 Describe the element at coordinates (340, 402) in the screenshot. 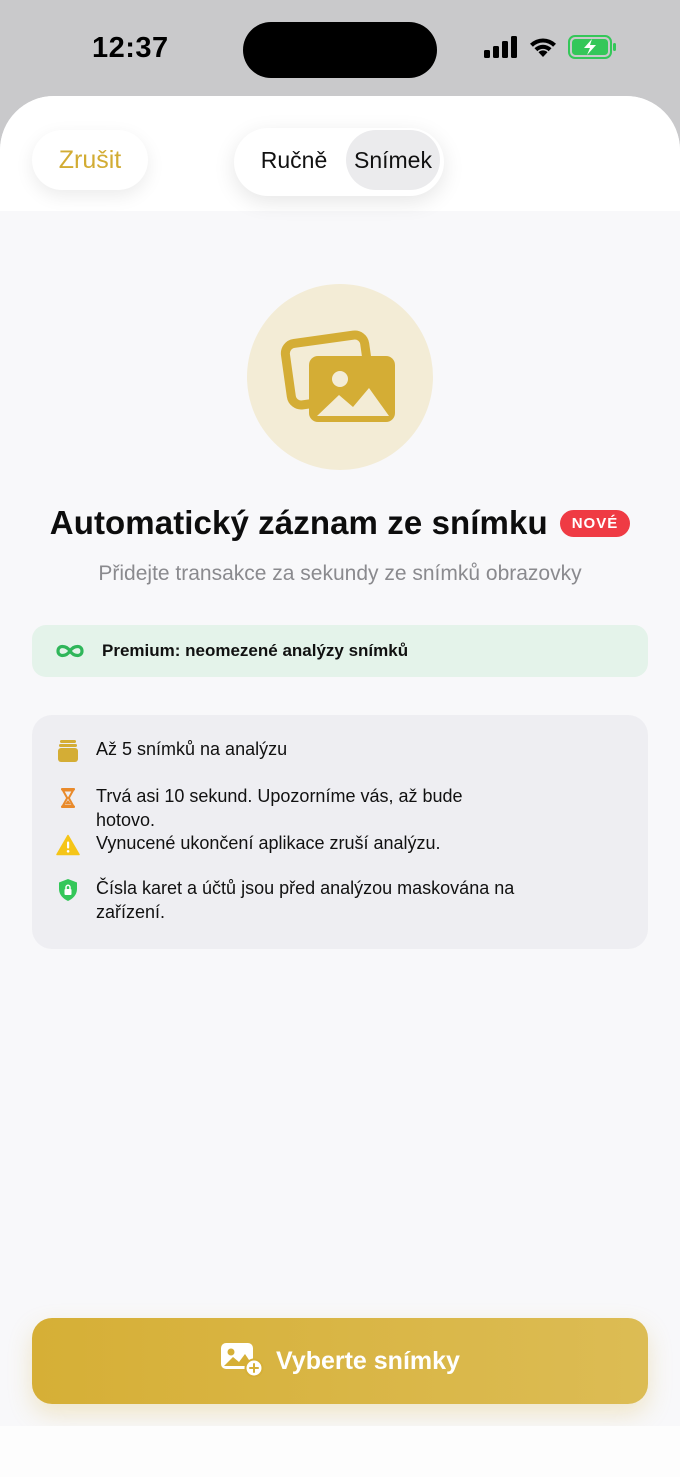

I see `photos-icon` at that location.